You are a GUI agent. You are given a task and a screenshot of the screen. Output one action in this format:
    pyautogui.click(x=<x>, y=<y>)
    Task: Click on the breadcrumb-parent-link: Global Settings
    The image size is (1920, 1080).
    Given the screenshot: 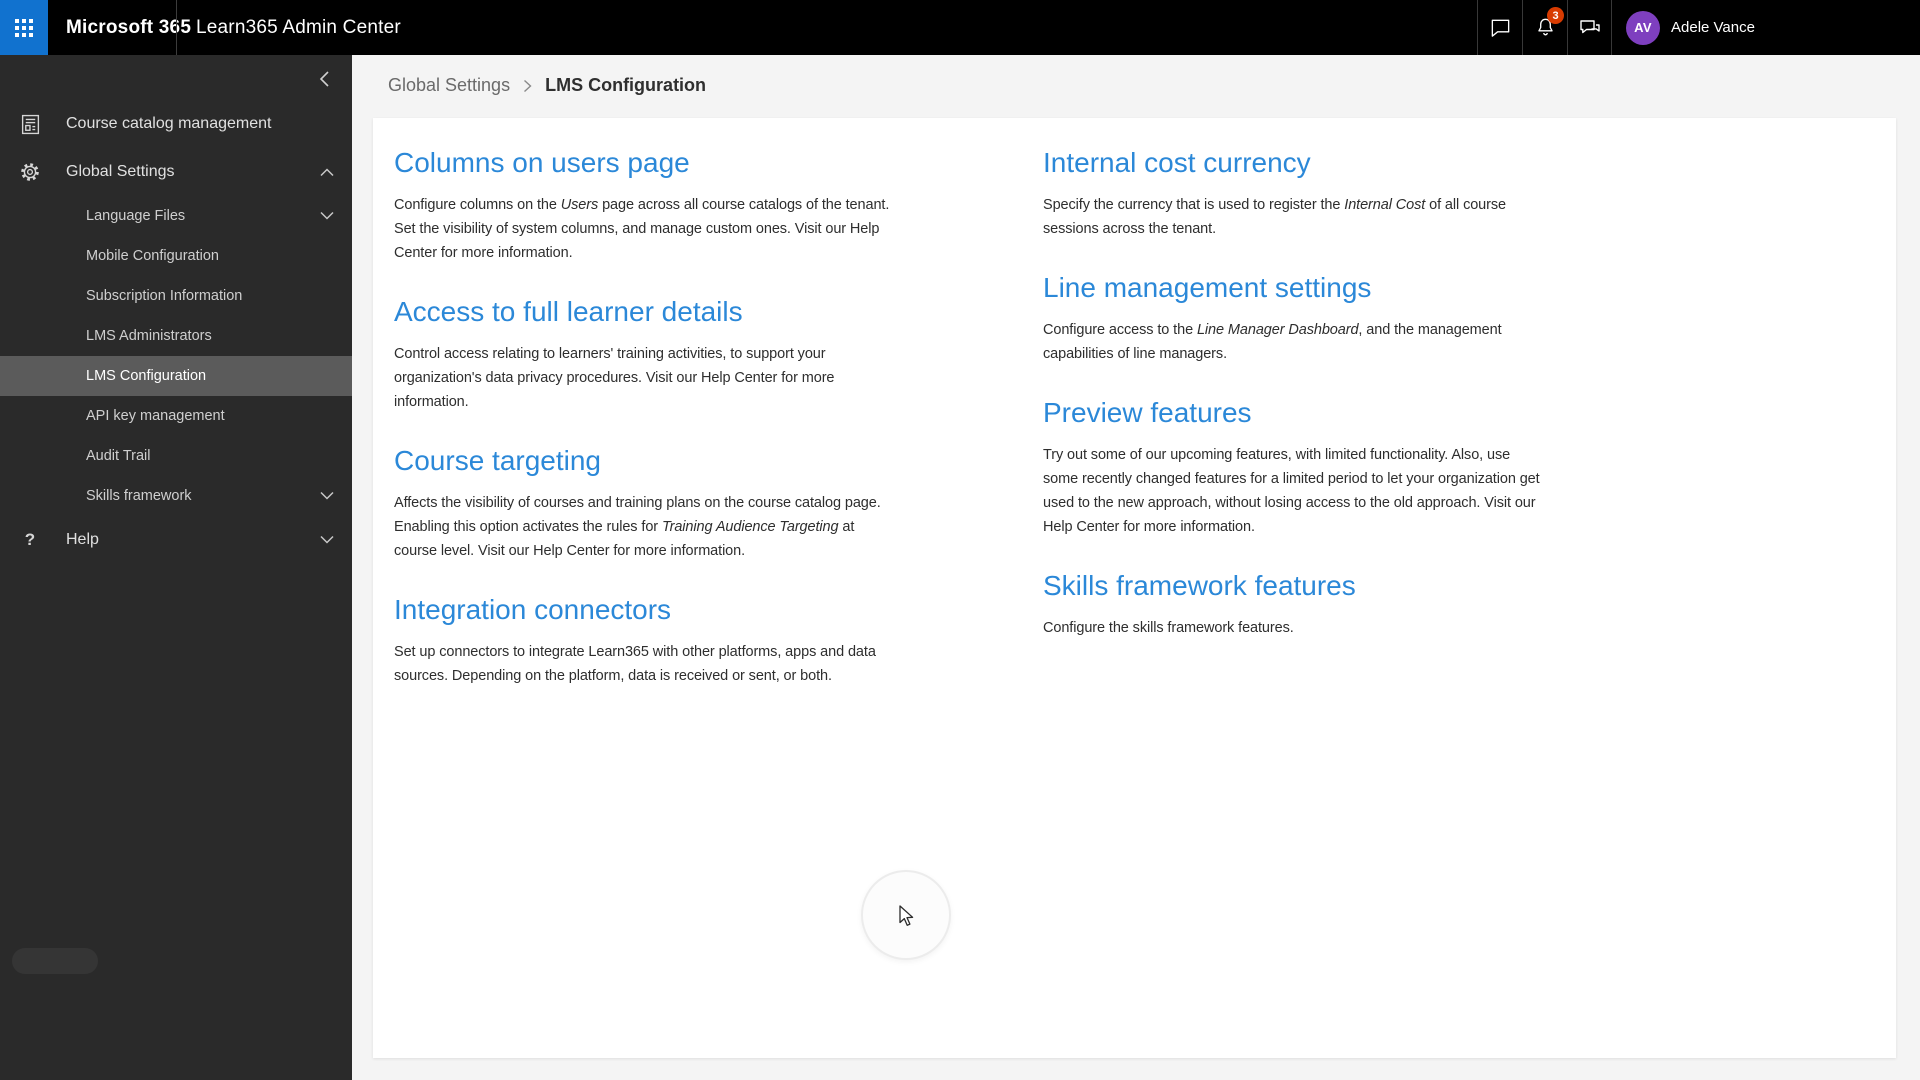 What is the action you would take?
    pyautogui.click(x=449, y=85)
    